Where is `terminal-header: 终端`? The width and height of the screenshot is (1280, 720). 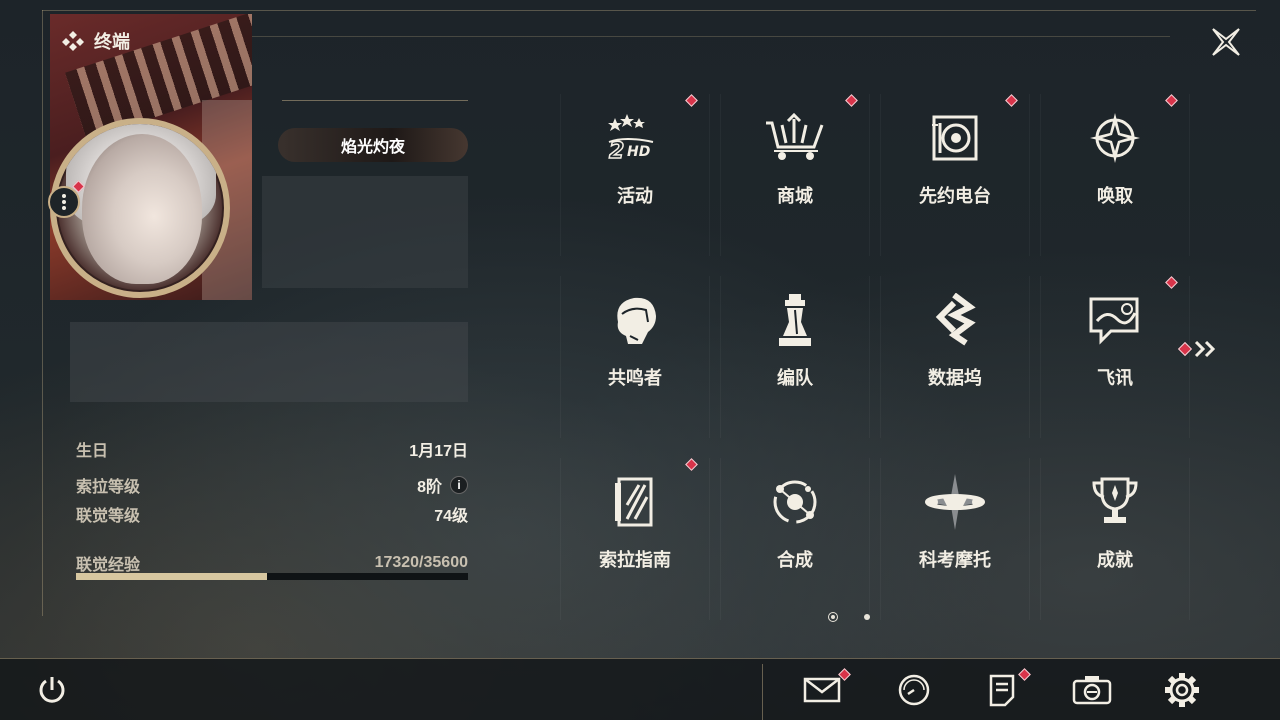 terminal-header: 终端 is located at coordinates (96, 41).